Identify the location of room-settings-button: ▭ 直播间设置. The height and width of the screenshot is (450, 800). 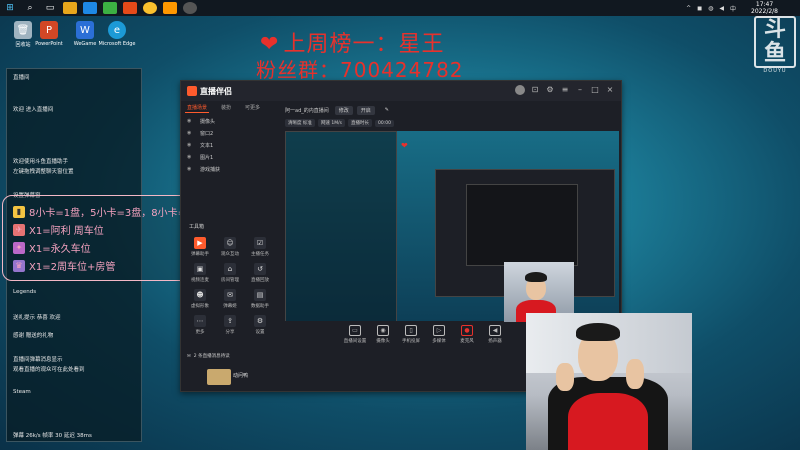
(355, 334).